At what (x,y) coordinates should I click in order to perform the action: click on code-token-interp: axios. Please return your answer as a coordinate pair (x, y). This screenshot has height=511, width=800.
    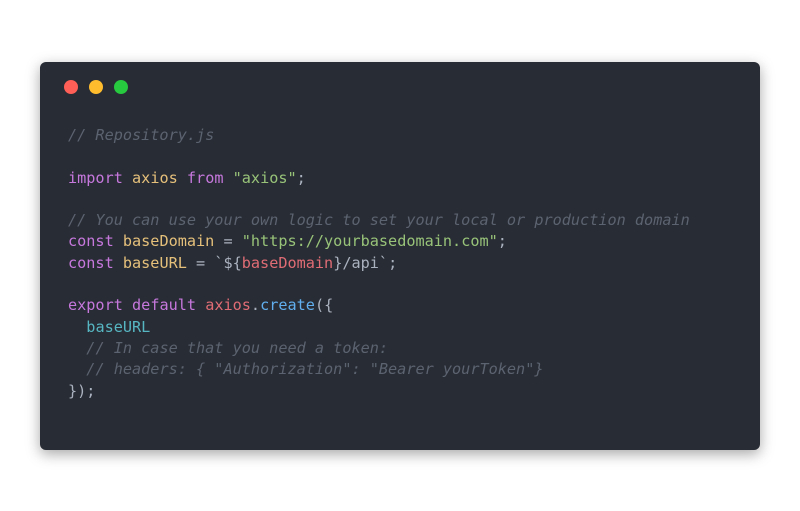
    Looking at the image, I should click on (228, 305).